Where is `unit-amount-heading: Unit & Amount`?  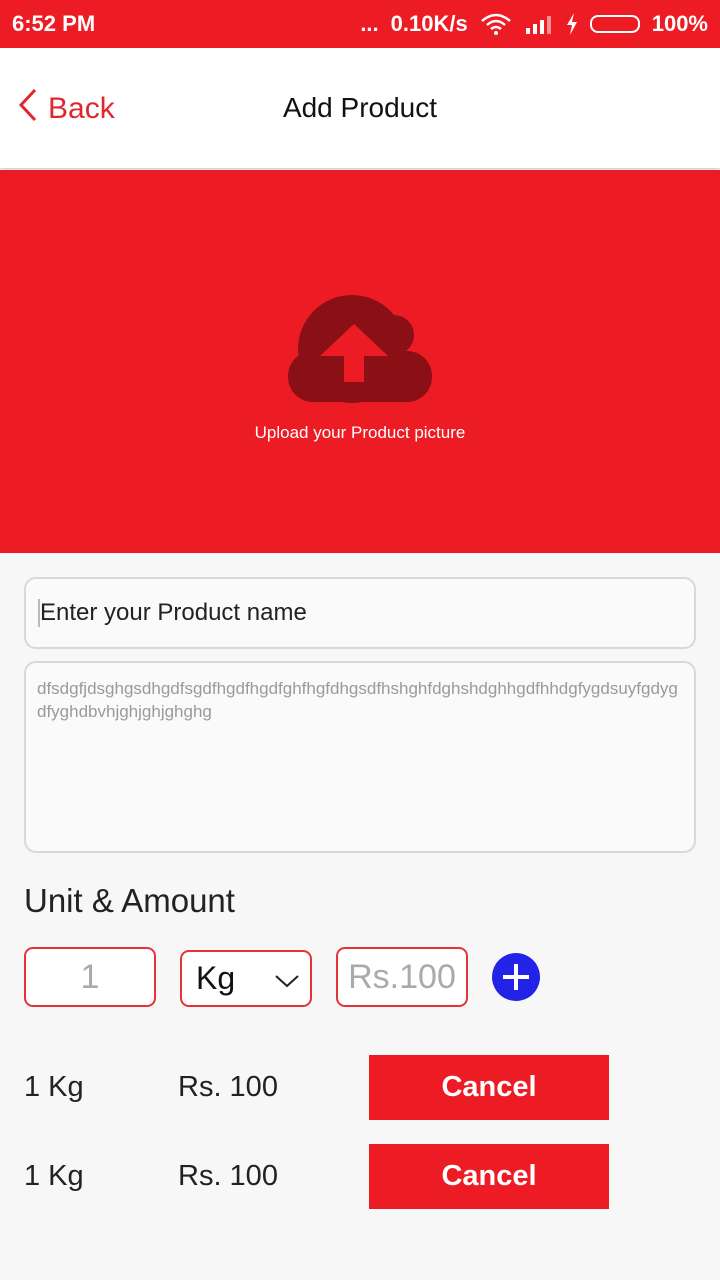
unit-amount-heading: Unit & Amount is located at coordinates (129, 900).